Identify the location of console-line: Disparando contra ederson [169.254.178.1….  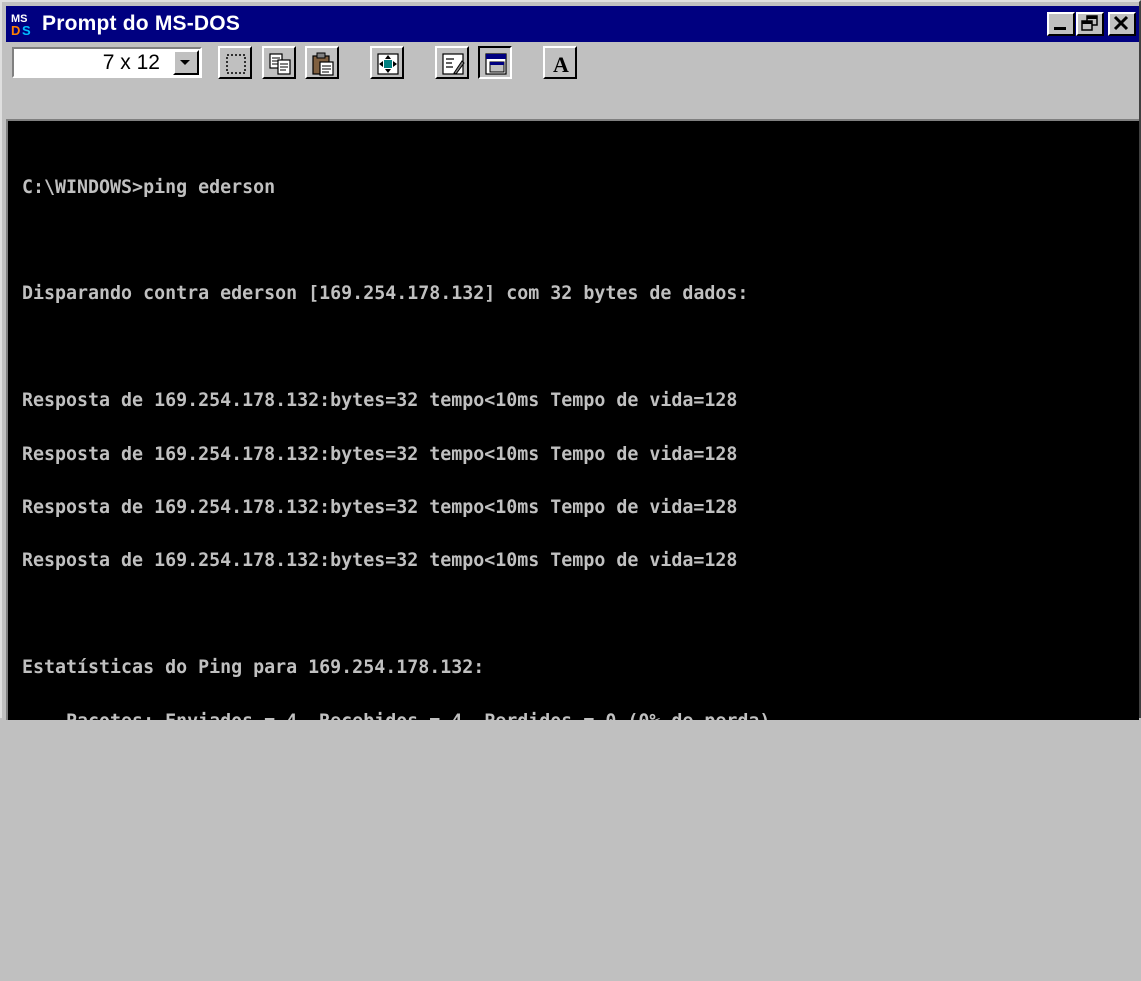
(385, 294).